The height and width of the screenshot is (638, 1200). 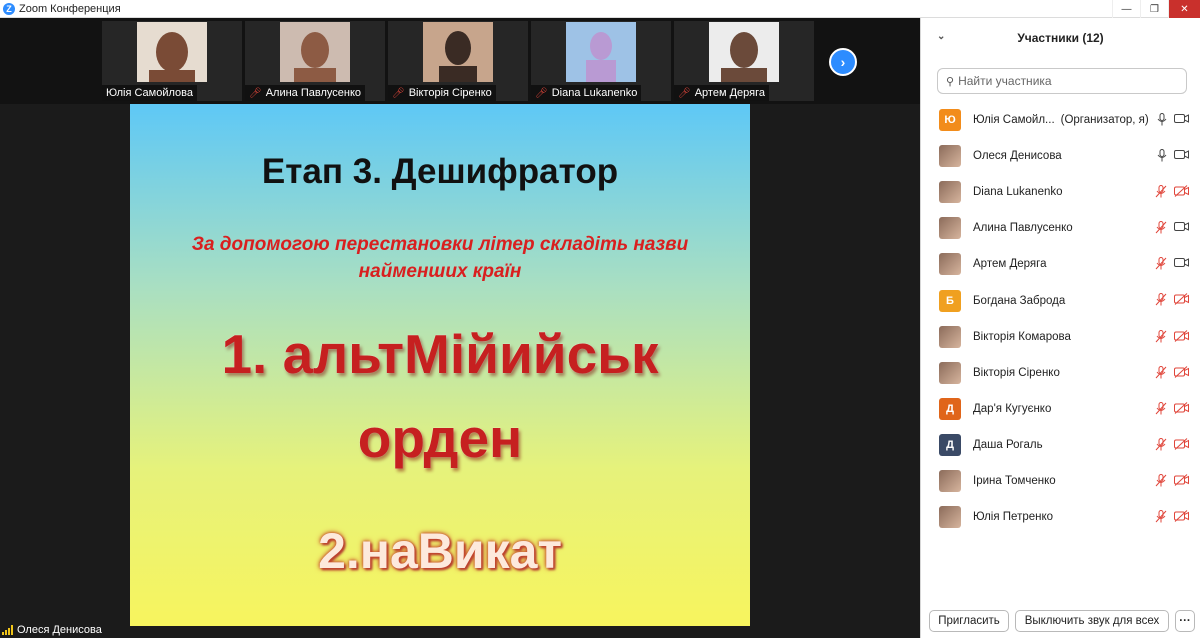 I want to click on restore-button: ❐, so click(x=1154, y=9).